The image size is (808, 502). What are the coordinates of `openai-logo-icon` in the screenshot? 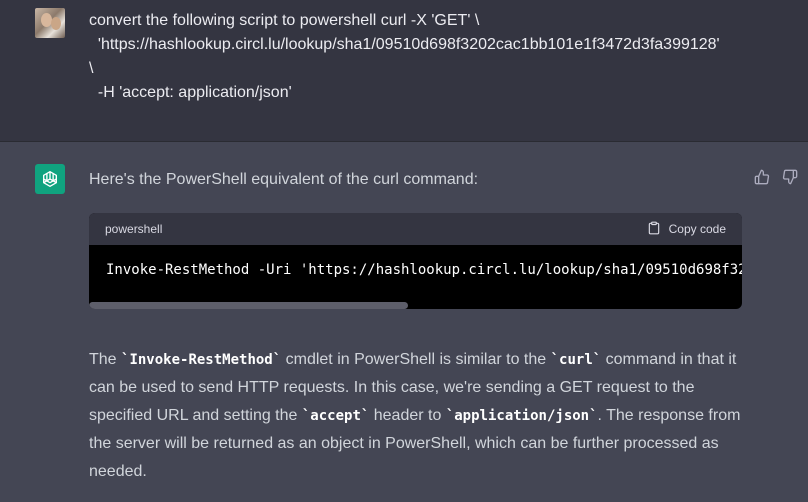 It's located at (50, 179).